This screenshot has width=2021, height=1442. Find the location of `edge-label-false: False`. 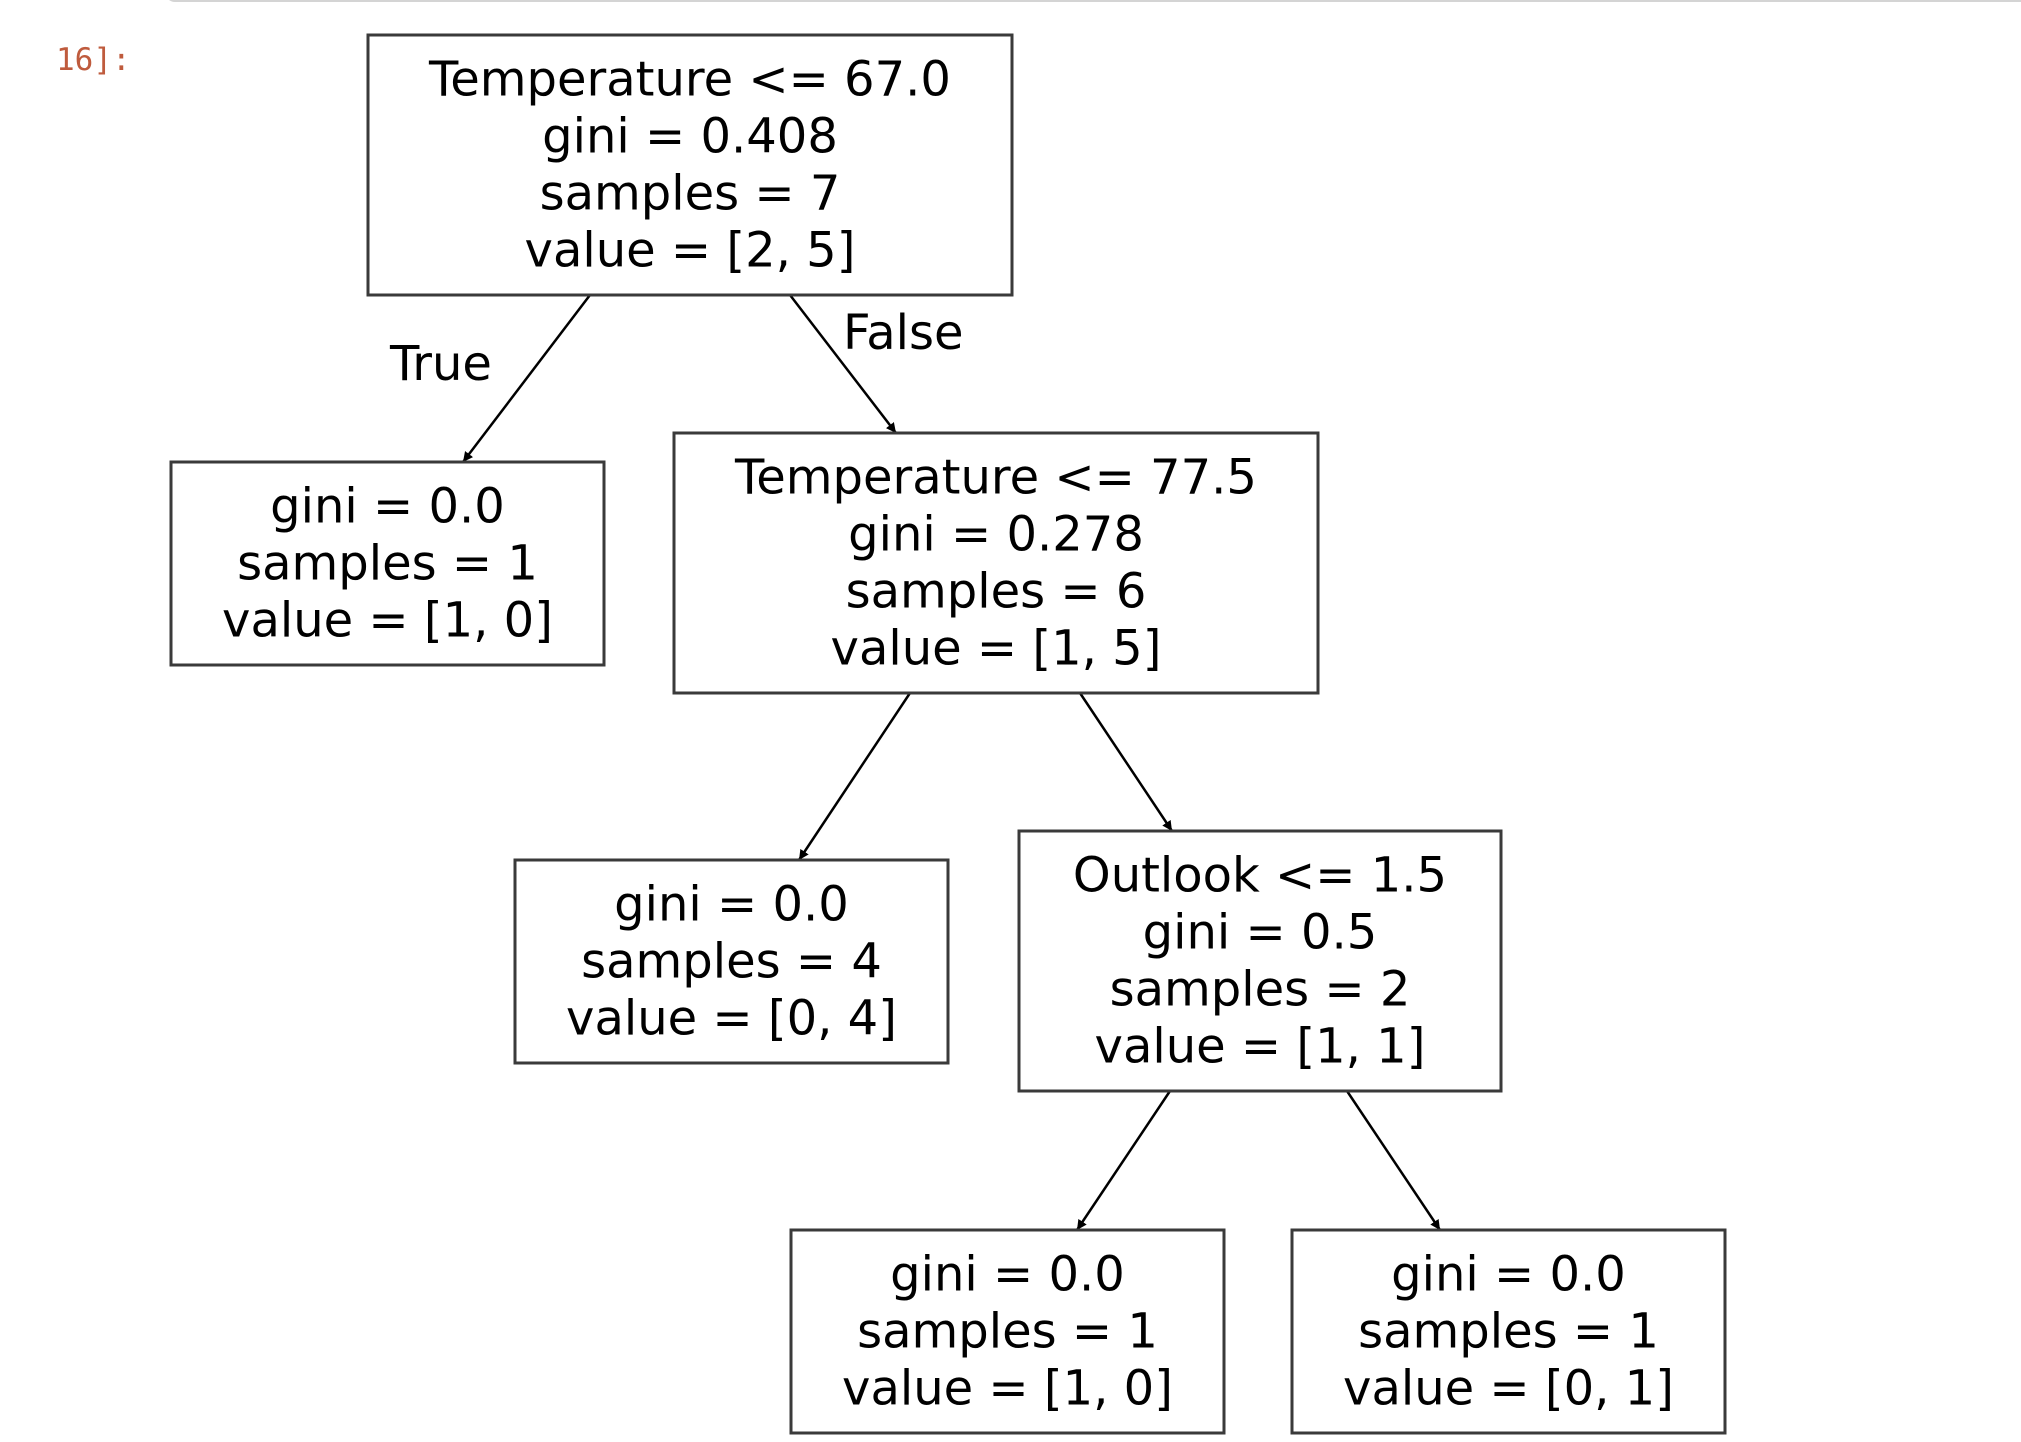

edge-label-false: False is located at coordinates (903, 333).